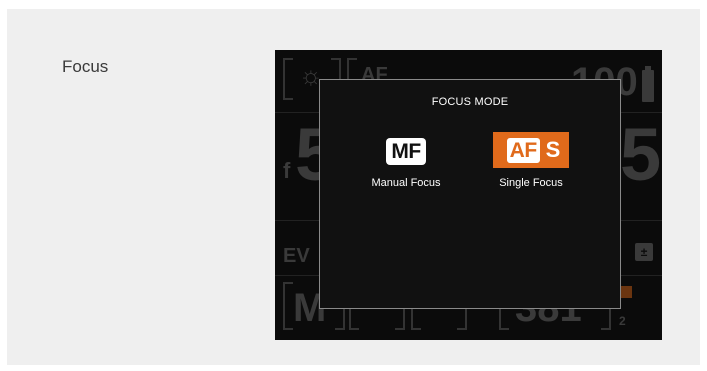 Image resolution: width=707 pixels, height=371 pixels. Describe the element at coordinates (85, 66) in the screenshot. I see `section-title: Focus` at that location.